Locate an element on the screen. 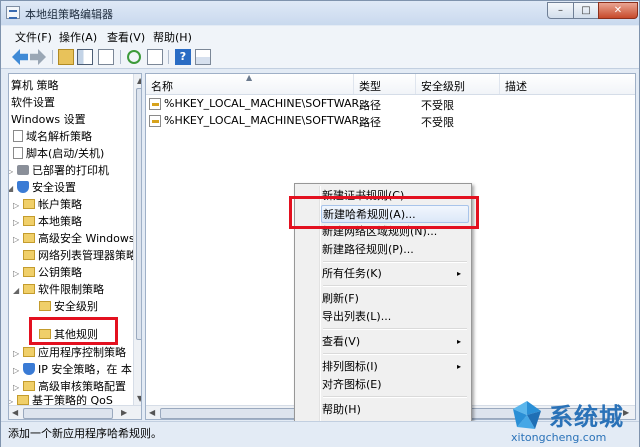 Image resolution: width=640 pixels, height=447 pixels. tree-horizontal-scrollbar: ◀ ▶ is located at coordinates (75, 412).